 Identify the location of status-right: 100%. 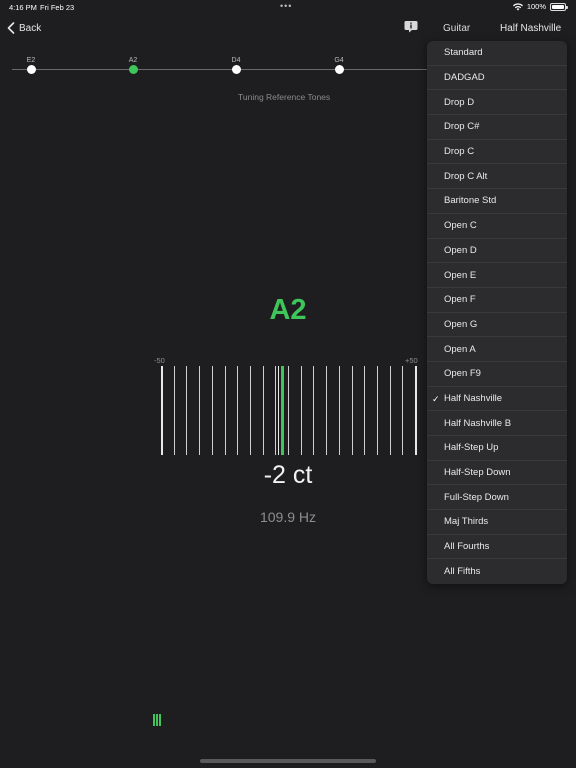
(540, 6).